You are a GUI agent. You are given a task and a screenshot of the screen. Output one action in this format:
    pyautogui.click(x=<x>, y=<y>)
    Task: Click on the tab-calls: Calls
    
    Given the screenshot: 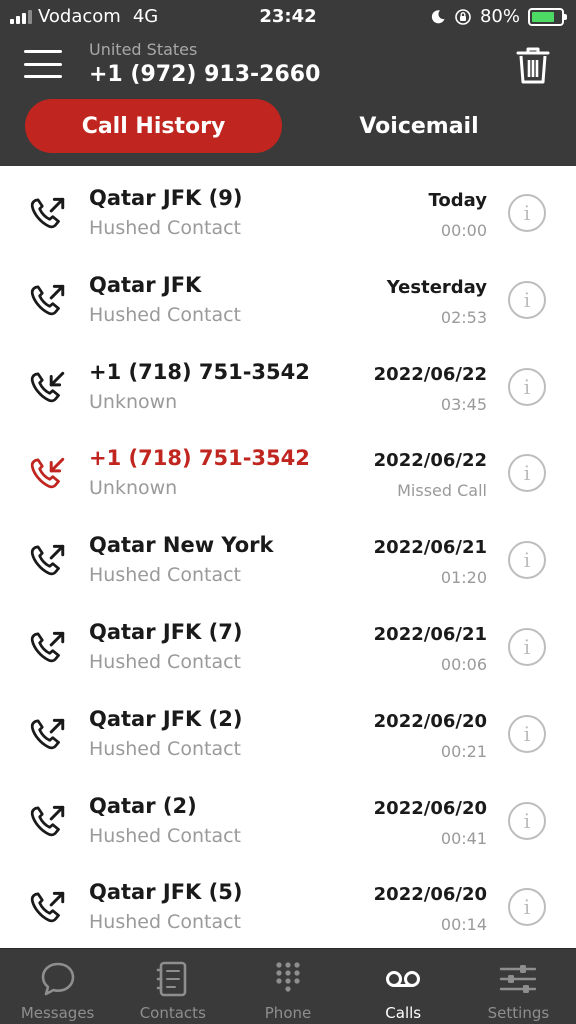 What is the action you would take?
    pyautogui.click(x=403, y=986)
    